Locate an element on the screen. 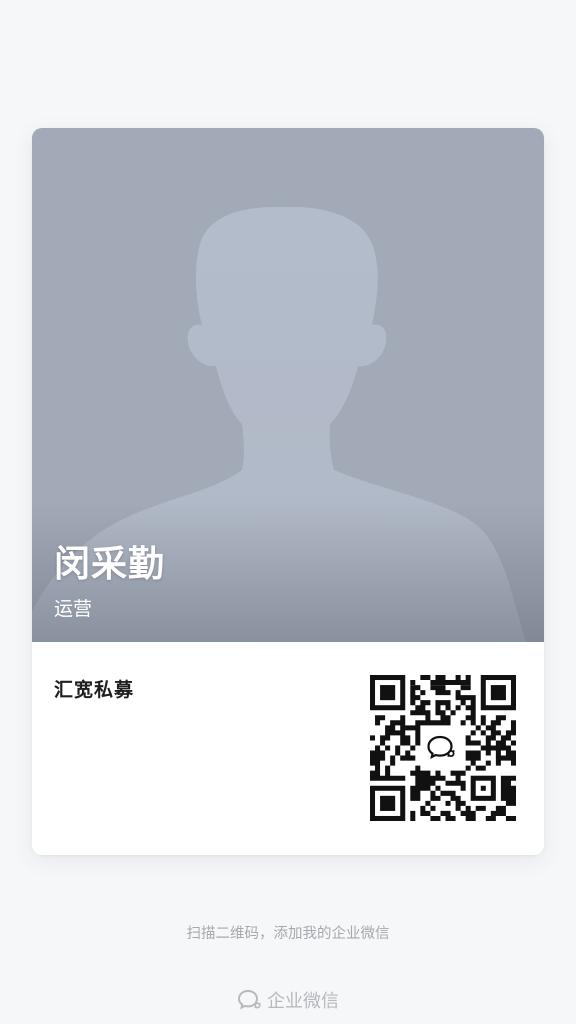  qr-alignment-pattern is located at coordinates (483, 788).